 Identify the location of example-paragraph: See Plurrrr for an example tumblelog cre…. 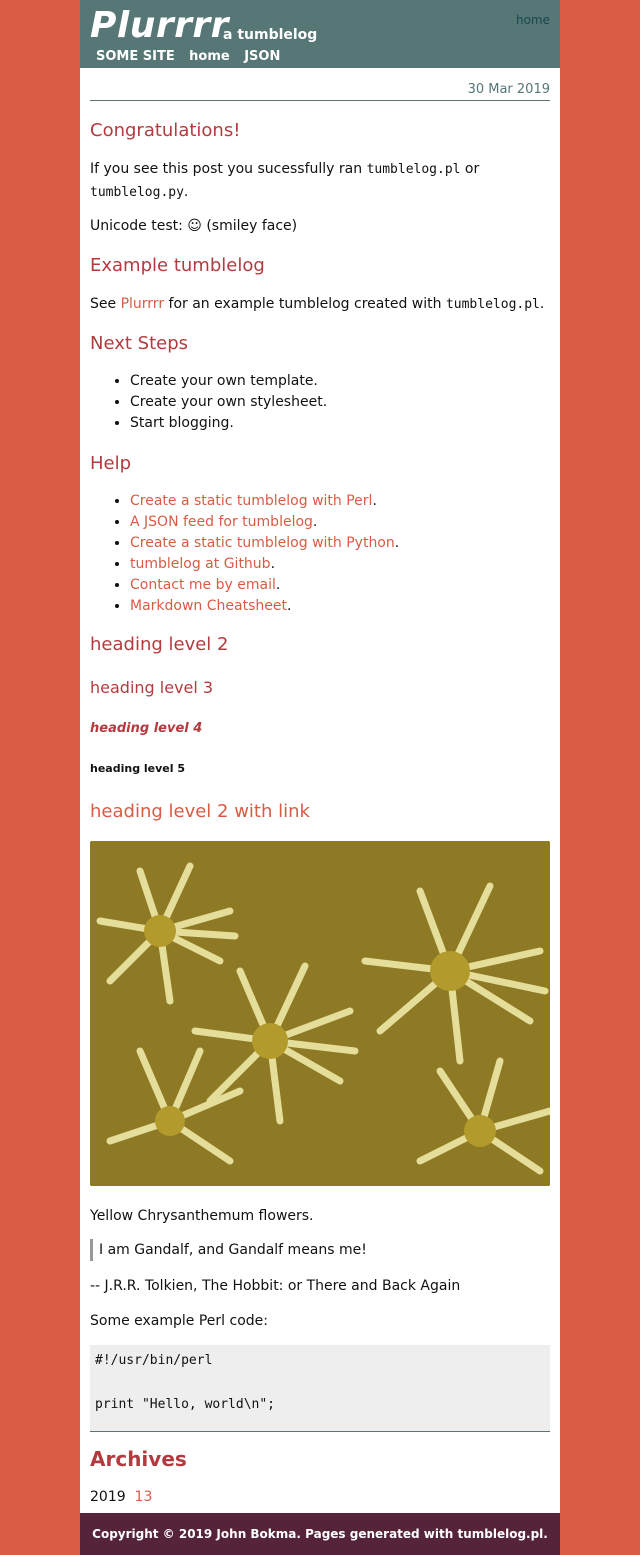
(320, 304).